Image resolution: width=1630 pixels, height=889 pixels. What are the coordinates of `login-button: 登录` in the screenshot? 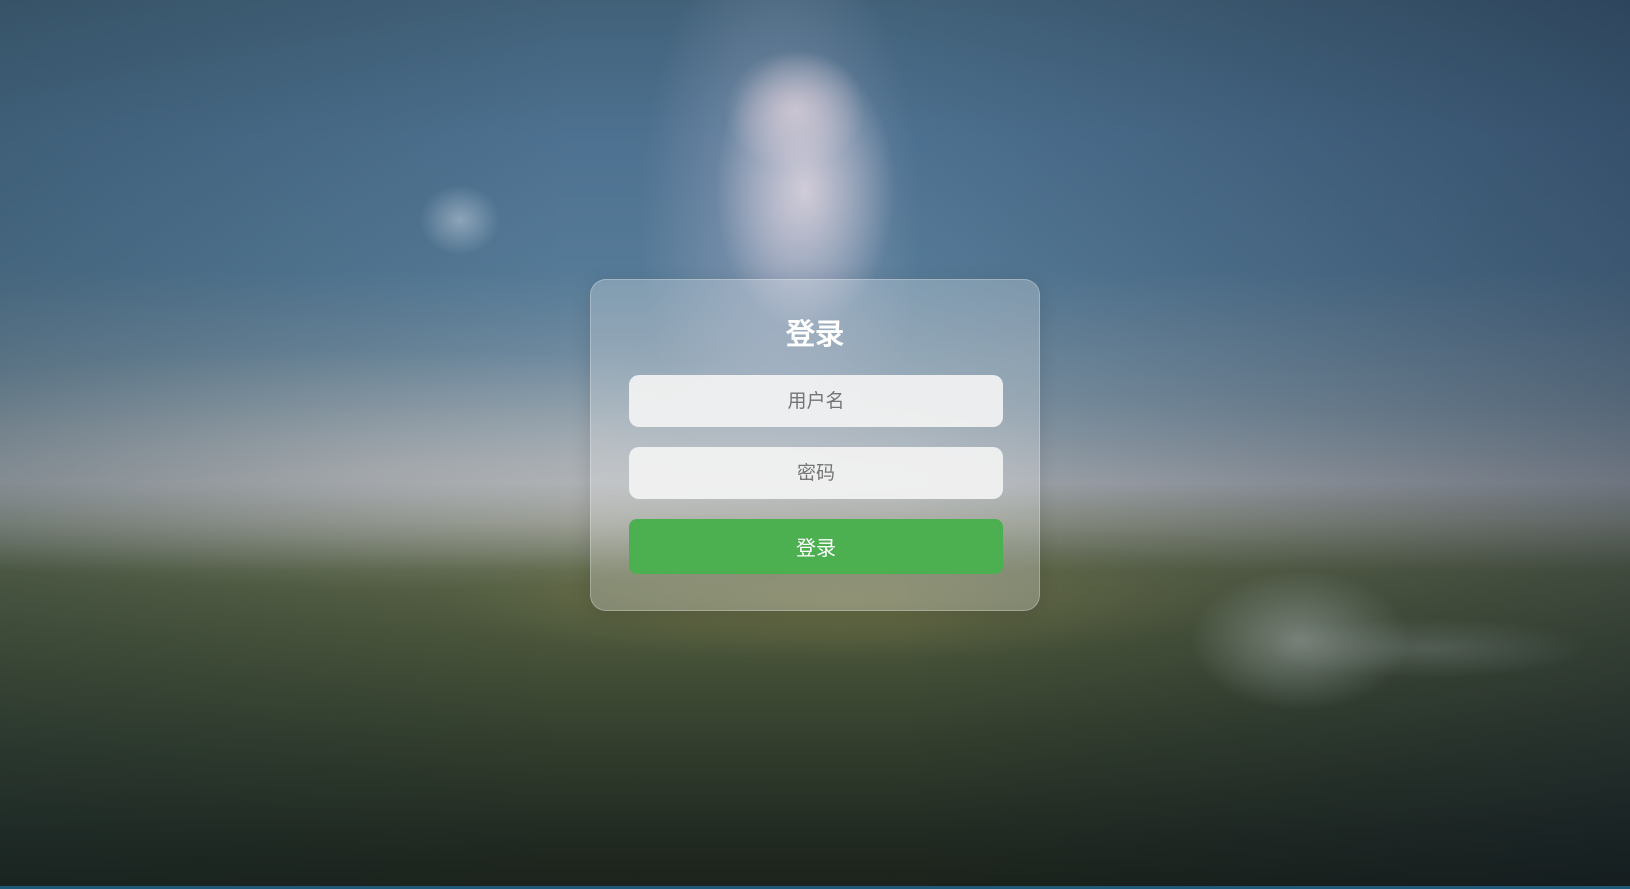 It's located at (816, 546).